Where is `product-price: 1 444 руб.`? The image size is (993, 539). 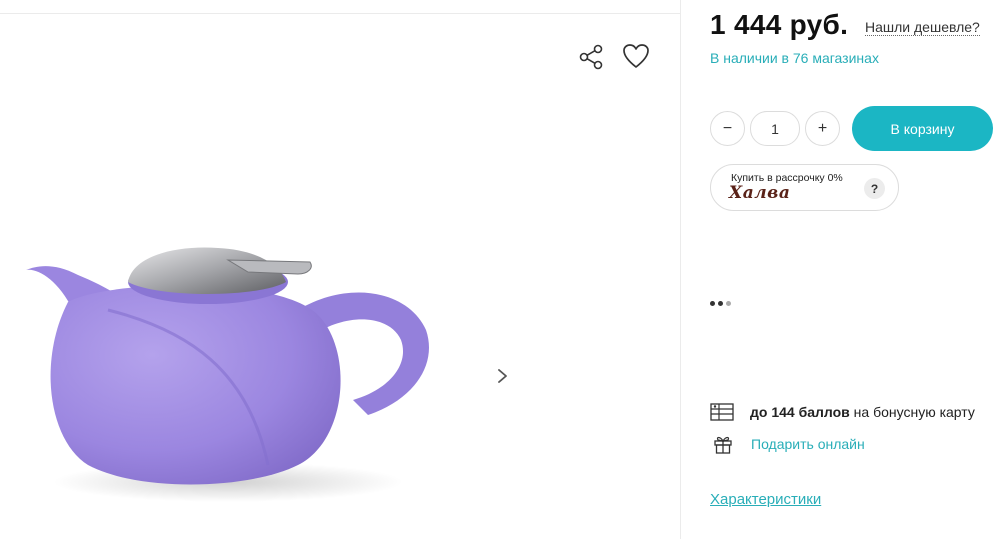
product-price: 1 444 руб. is located at coordinates (779, 24).